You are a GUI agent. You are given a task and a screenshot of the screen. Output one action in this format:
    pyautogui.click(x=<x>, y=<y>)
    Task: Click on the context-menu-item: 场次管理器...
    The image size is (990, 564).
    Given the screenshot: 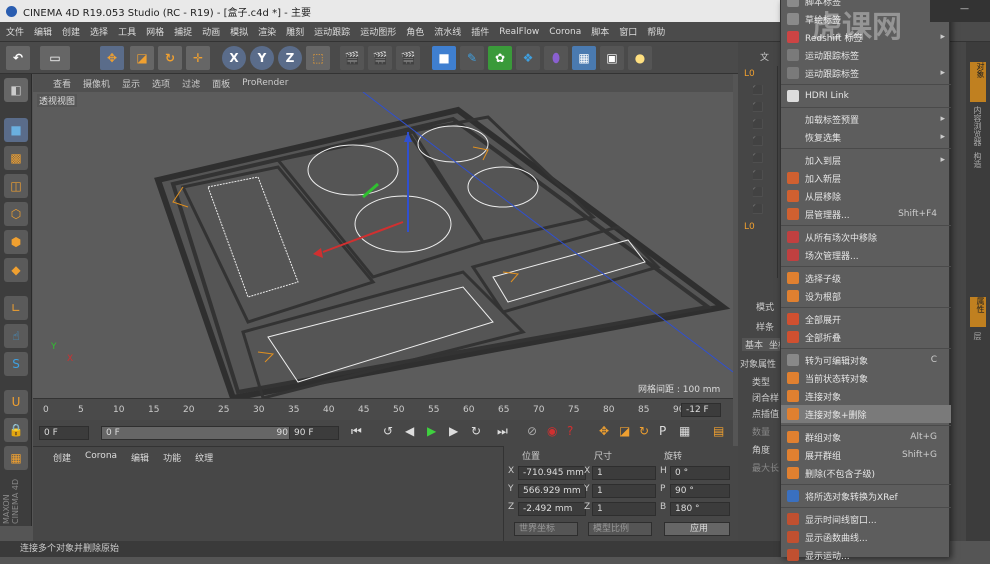 What is the action you would take?
    pyautogui.click(x=866, y=255)
    